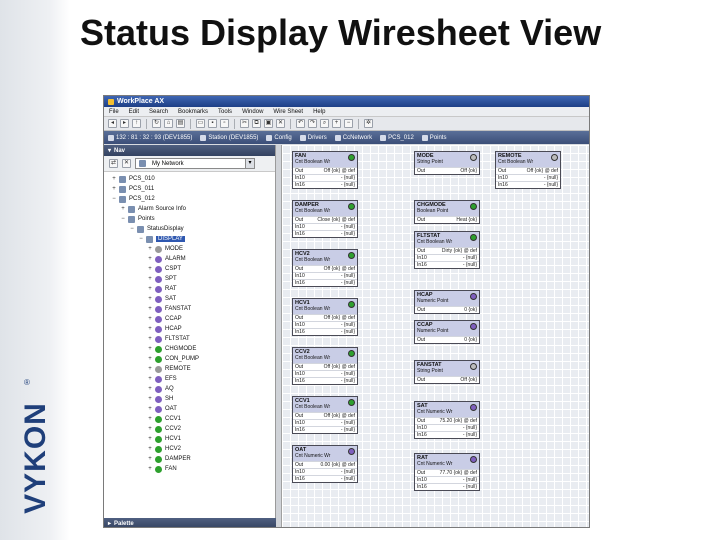 This screenshot has width=720, height=540. Describe the element at coordinates (280, 123) in the screenshot. I see `delete-icon: ✕` at that location.